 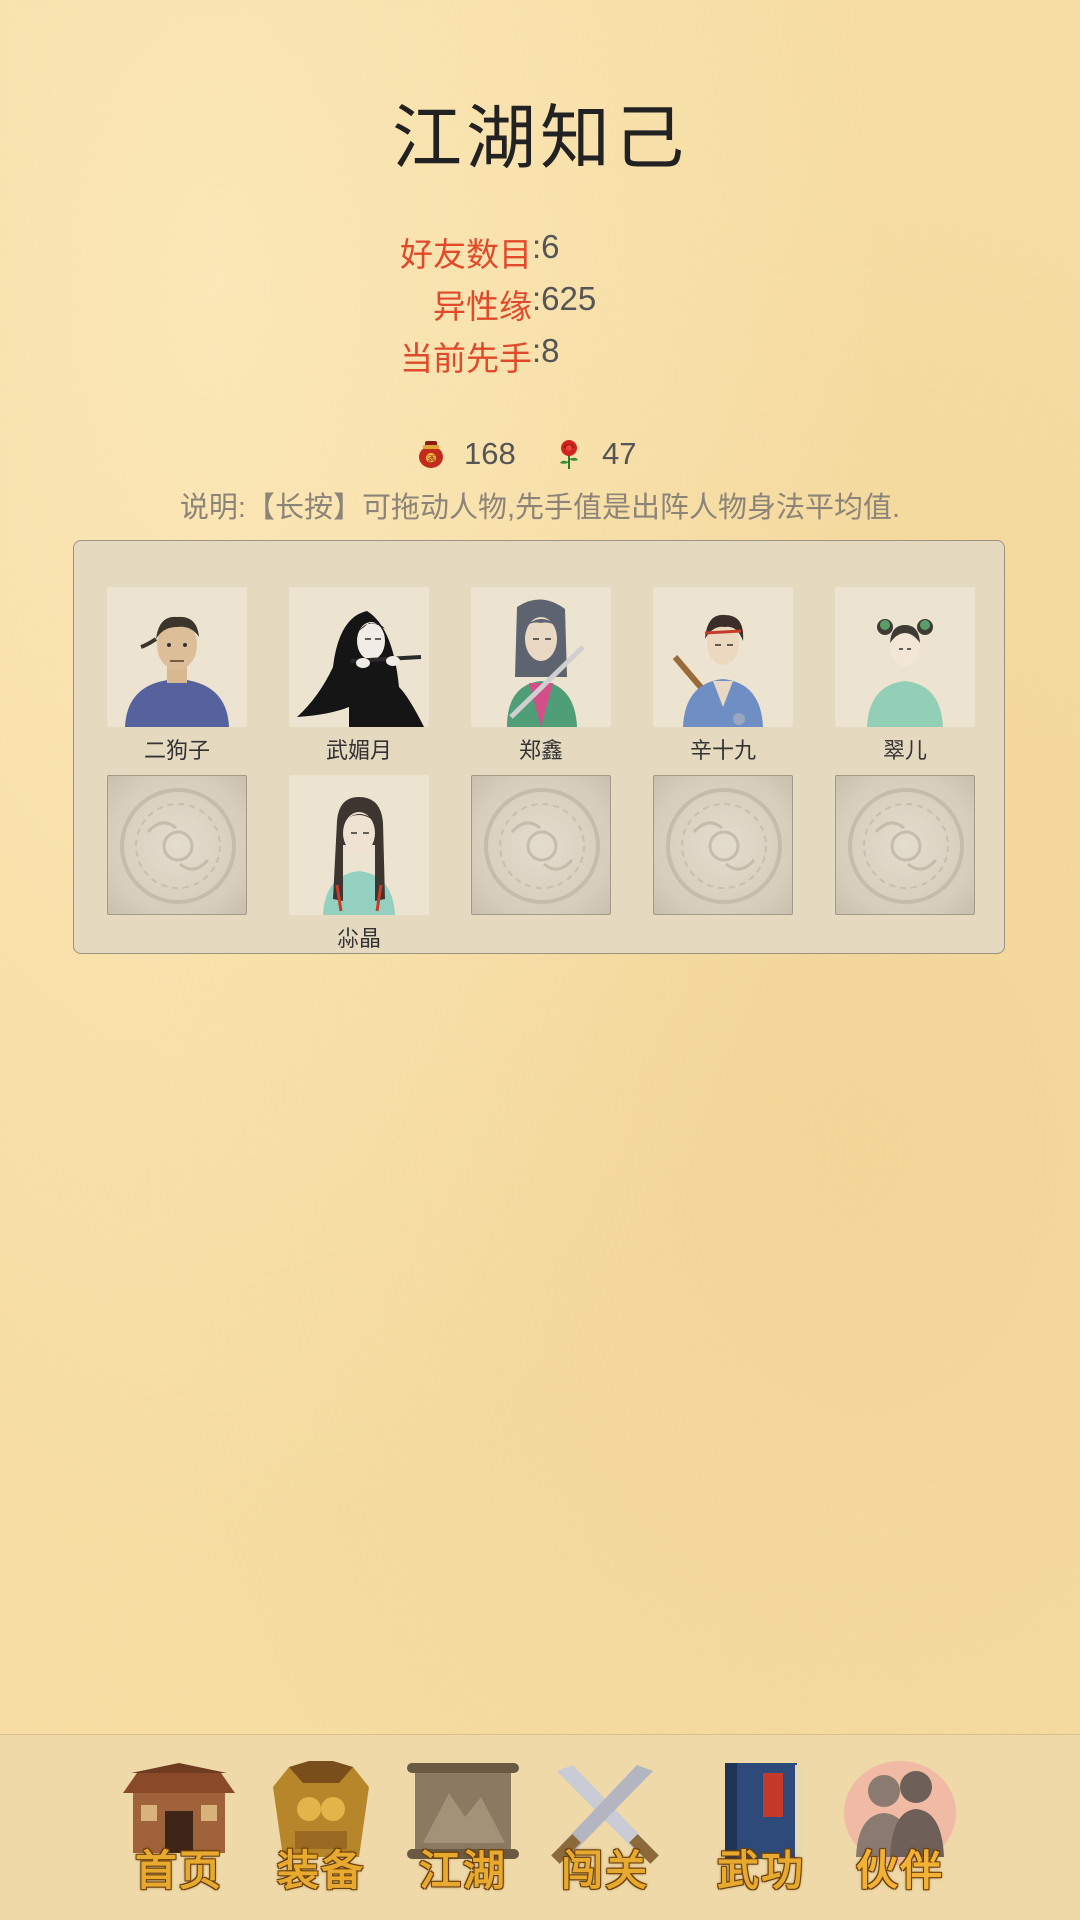 I want to click on wine-count: 168, so click(x=490, y=453).